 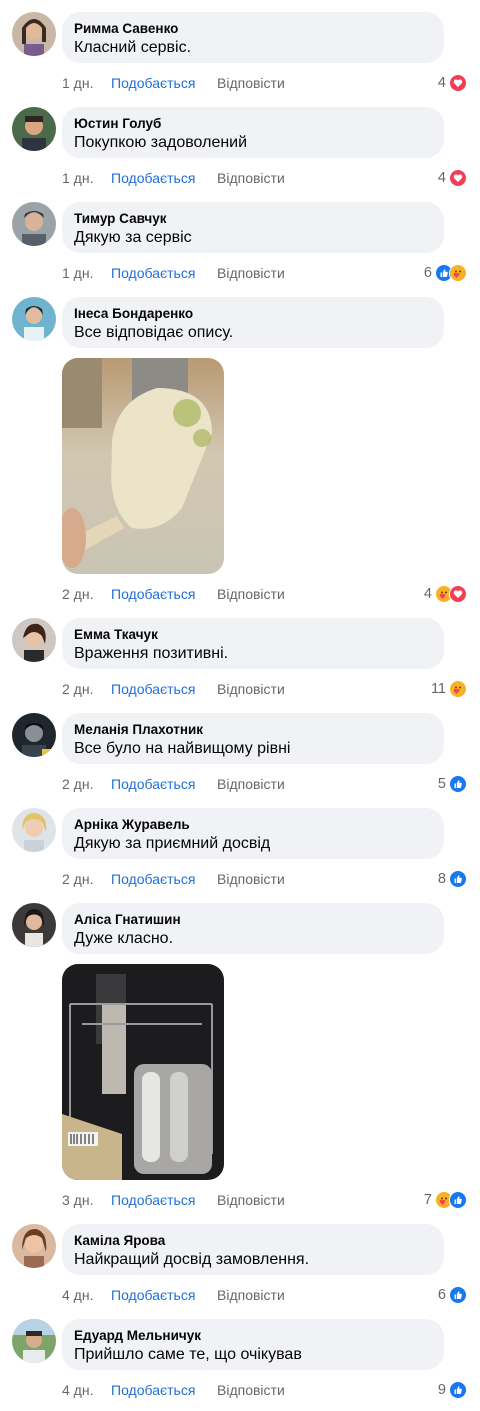 What do you see at coordinates (253, 824) in the screenshot?
I see `author-name: Арніка Журавель` at bounding box center [253, 824].